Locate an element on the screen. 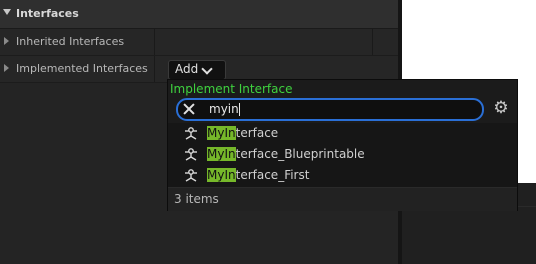  gear-icon: ⚙ is located at coordinates (501, 108).